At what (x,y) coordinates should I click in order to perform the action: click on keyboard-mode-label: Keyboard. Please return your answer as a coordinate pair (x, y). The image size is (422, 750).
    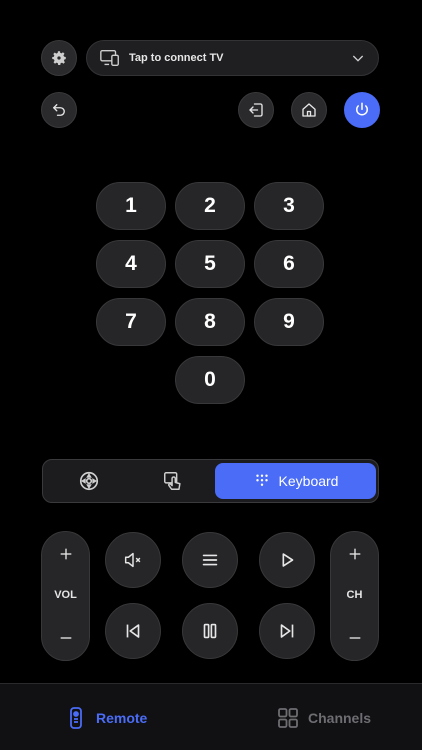
    Looking at the image, I should click on (308, 481).